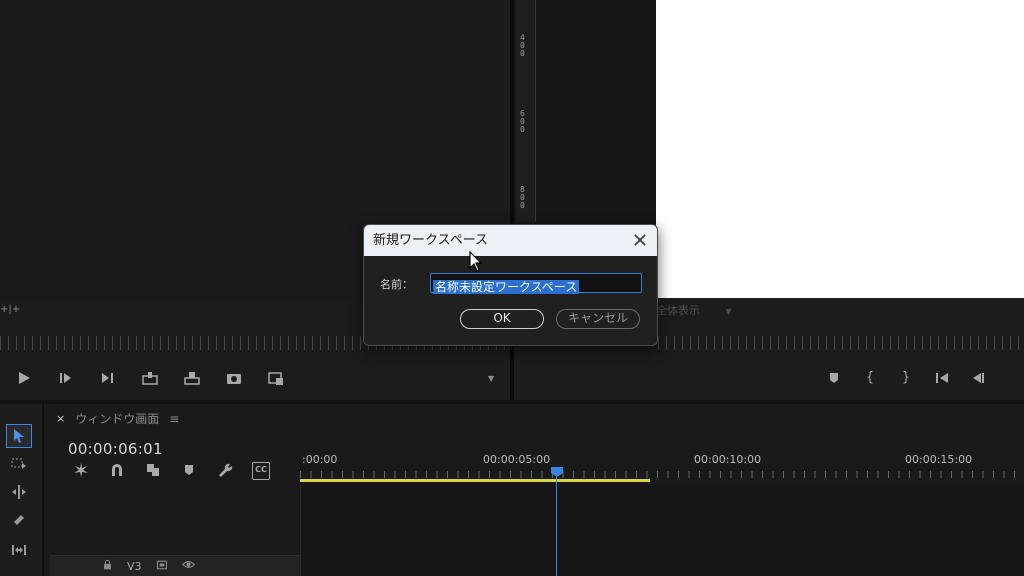 The height and width of the screenshot is (576, 1024). I want to click on source-transport, so click(150, 378).